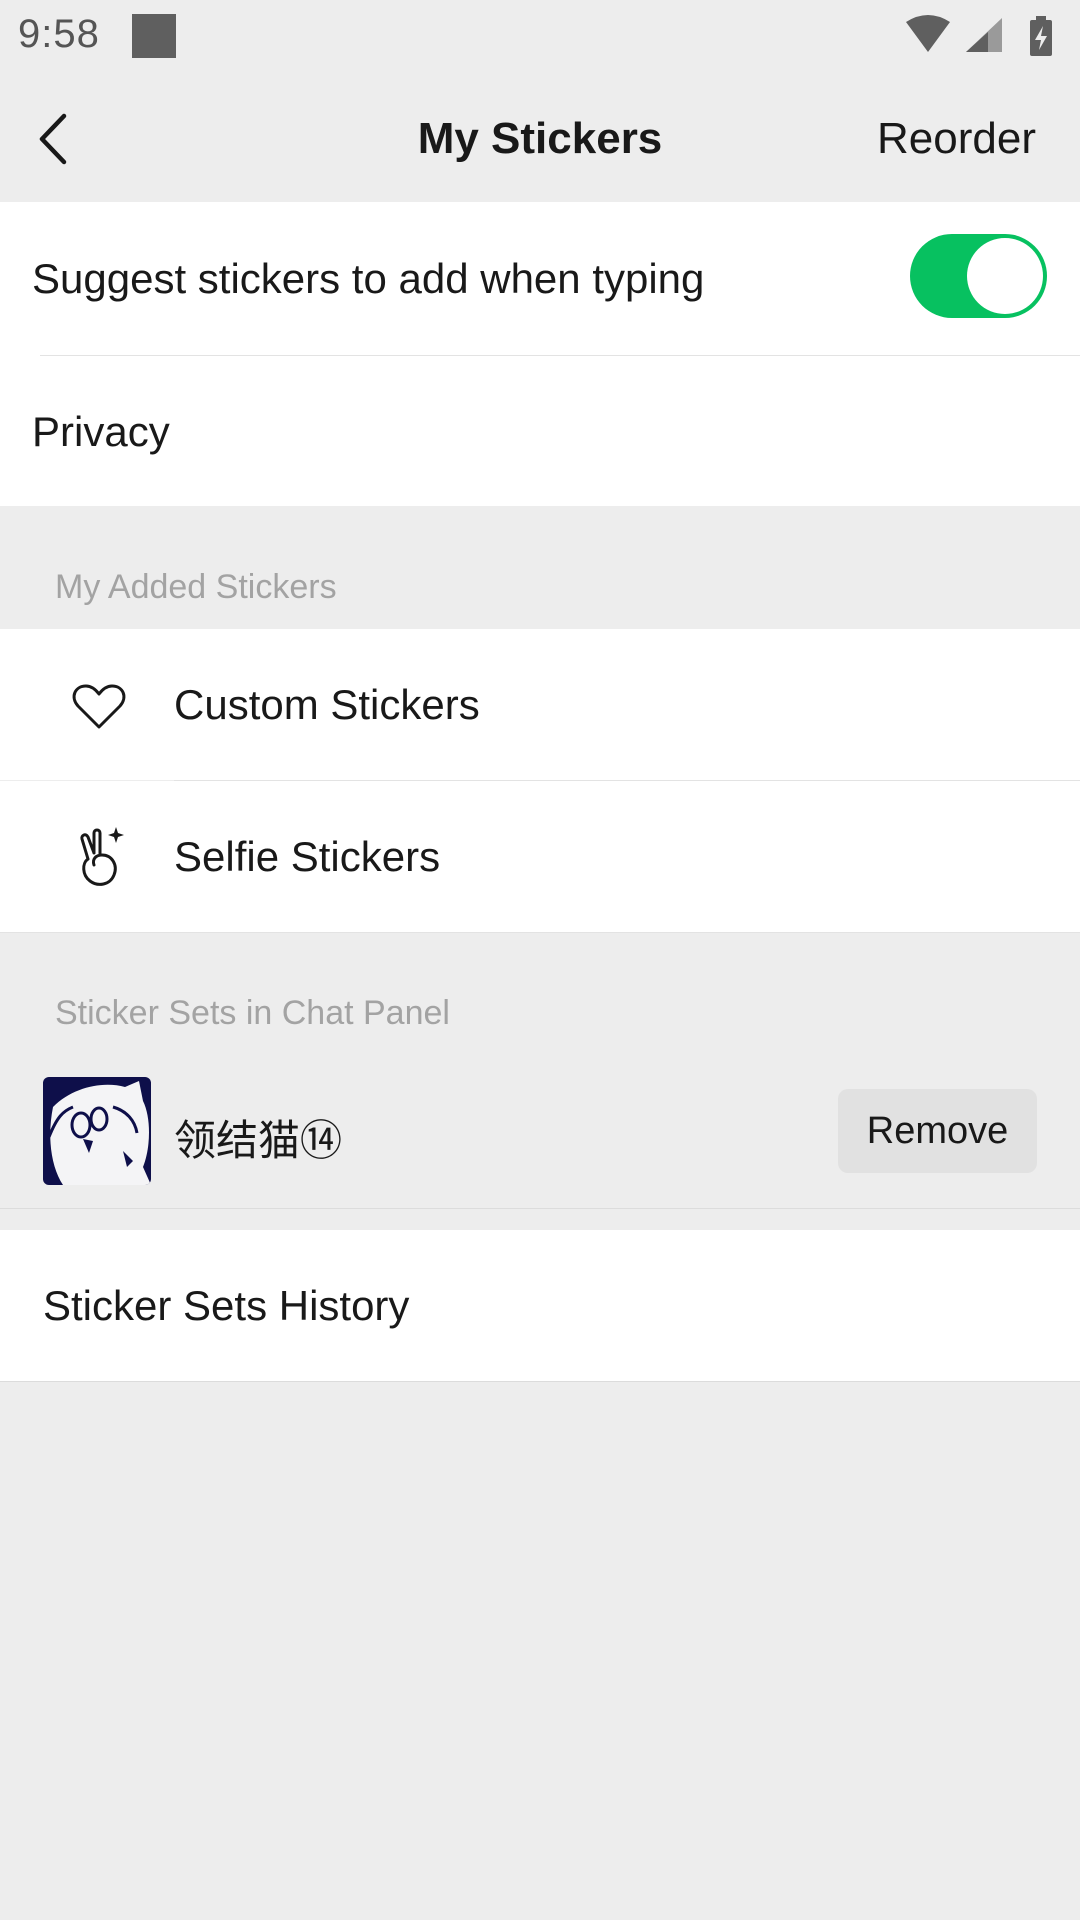 This screenshot has width=1080, height=1920. I want to click on selfie-stickers-label: Selfie Stickers, so click(307, 856).